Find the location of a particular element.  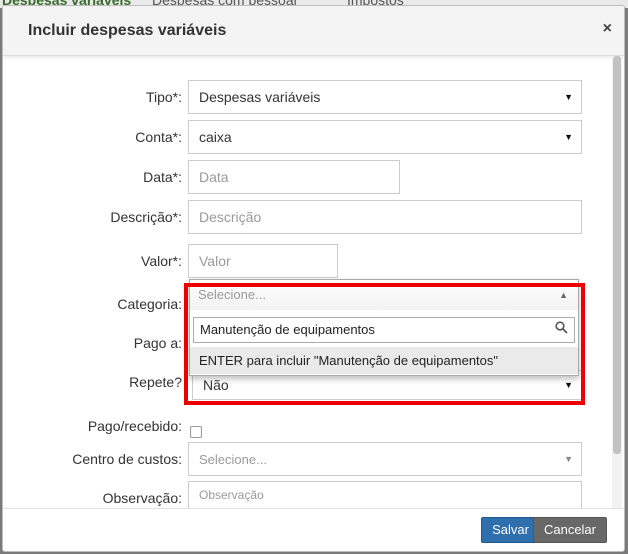

repete-label: Repete? is located at coordinates (155, 382).